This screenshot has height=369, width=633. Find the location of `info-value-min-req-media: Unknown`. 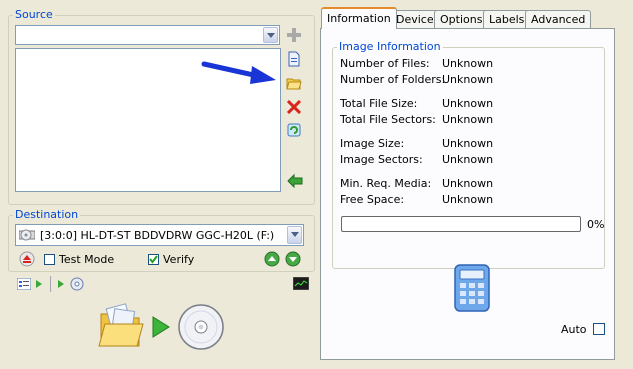

info-value-min-req-media: Unknown is located at coordinates (468, 183).